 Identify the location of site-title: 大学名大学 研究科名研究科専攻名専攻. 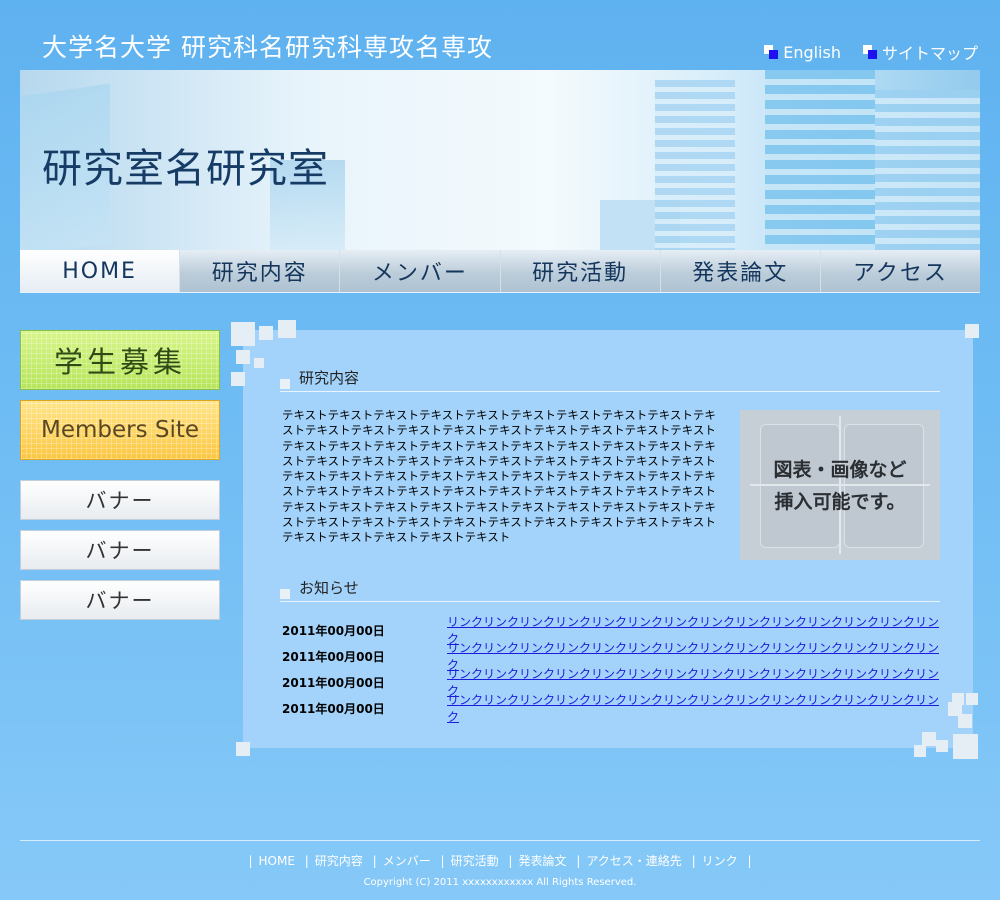
(267, 47).